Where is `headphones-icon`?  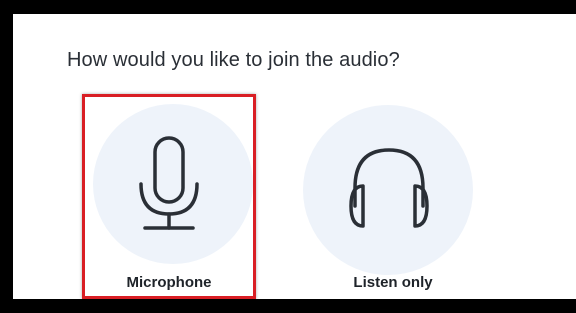
headphones-icon is located at coordinates (389, 188).